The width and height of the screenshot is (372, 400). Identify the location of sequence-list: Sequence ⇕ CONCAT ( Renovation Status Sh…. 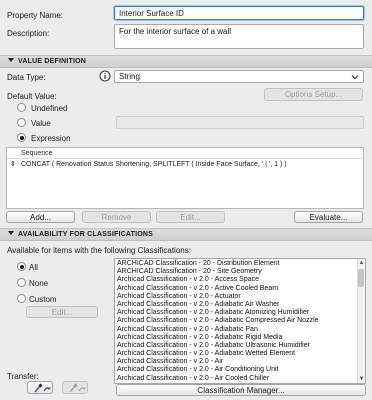
(185, 178).